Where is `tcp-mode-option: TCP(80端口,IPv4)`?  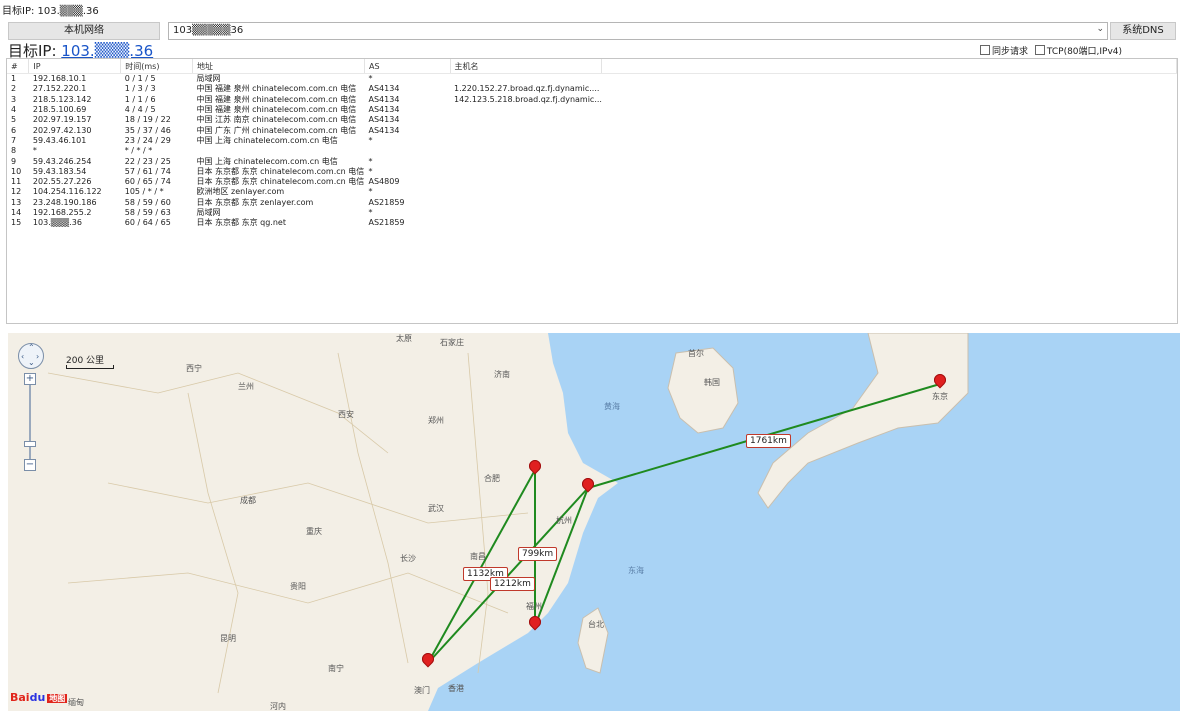
tcp-mode-option: TCP(80端口,IPv4) is located at coordinates (1078, 51).